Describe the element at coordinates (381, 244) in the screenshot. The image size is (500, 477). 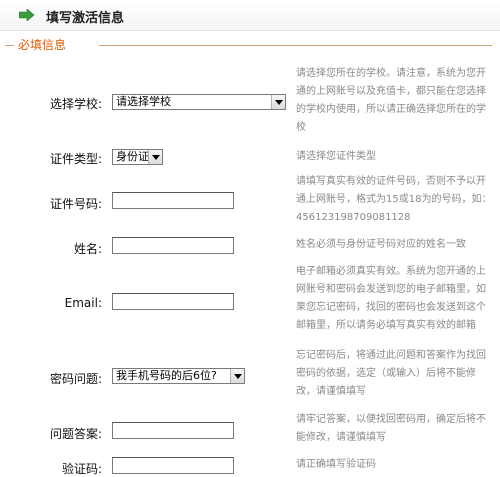
I see `name-help: 姓名必须与身份证号码对应的姓名一致` at that location.